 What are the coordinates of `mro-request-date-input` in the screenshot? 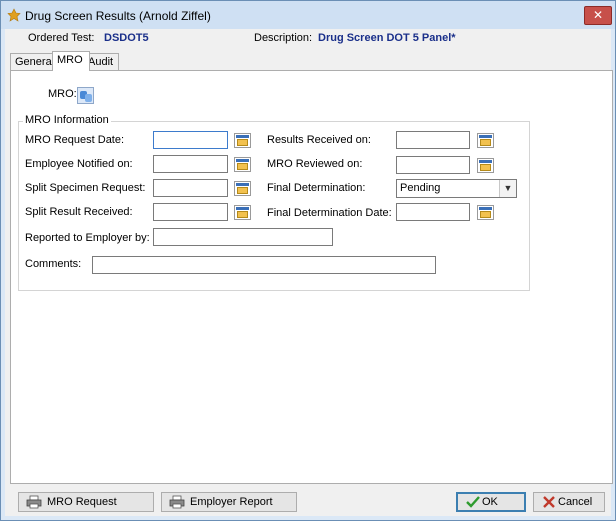 It's located at (190, 140).